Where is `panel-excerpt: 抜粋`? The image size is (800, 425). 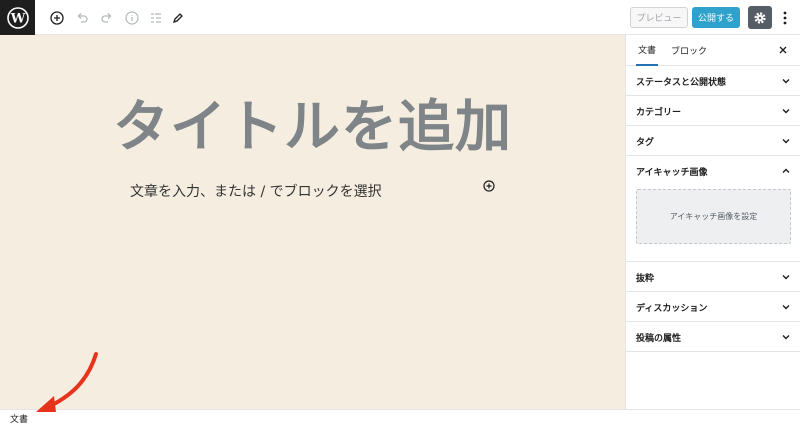 panel-excerpt: 抜粋 is located at coordinates (713, 277).